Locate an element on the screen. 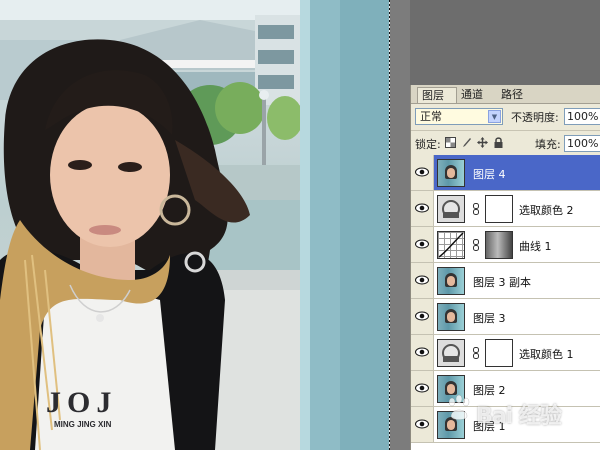  dropdown-arrow-icon: ▼ is located at coordinates (494, 116).